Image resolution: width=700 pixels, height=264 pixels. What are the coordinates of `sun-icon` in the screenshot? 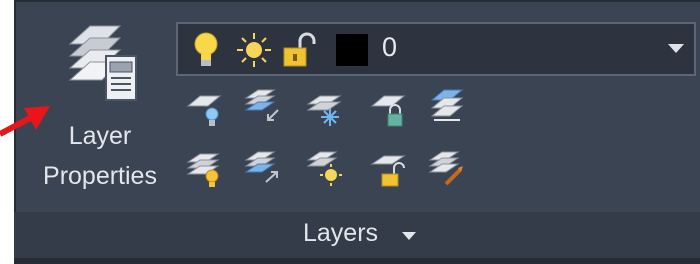 It's located at (254, 50).